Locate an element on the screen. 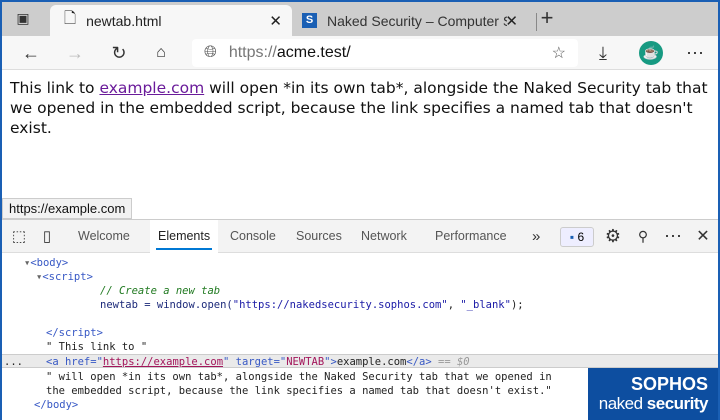 This screenshot has height=420, width=720. tab-newtab: 🗋 newtab.html ✕ is located at coordinates (171, 20).